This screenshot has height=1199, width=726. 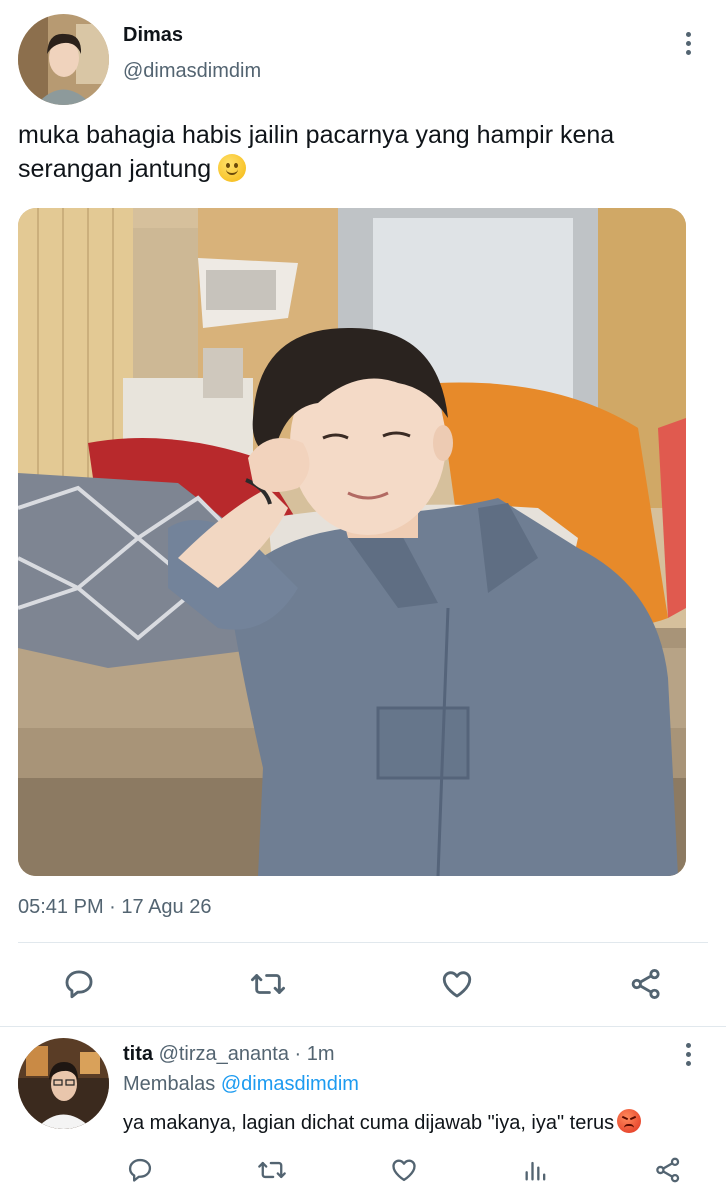 I want to click on slightly-smiling-face-icon, so click(x=232, y=168).